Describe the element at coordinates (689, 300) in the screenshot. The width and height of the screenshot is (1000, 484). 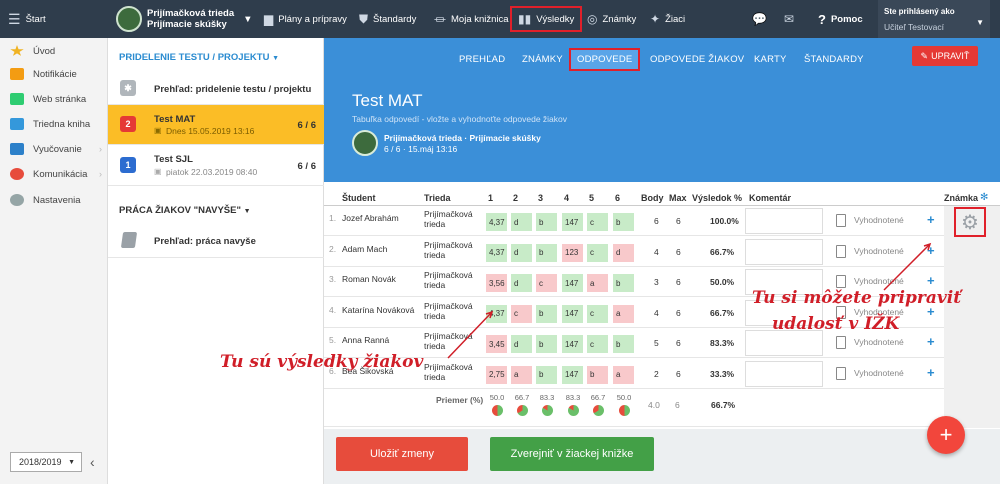
I see `annotation-arrows` at that location.